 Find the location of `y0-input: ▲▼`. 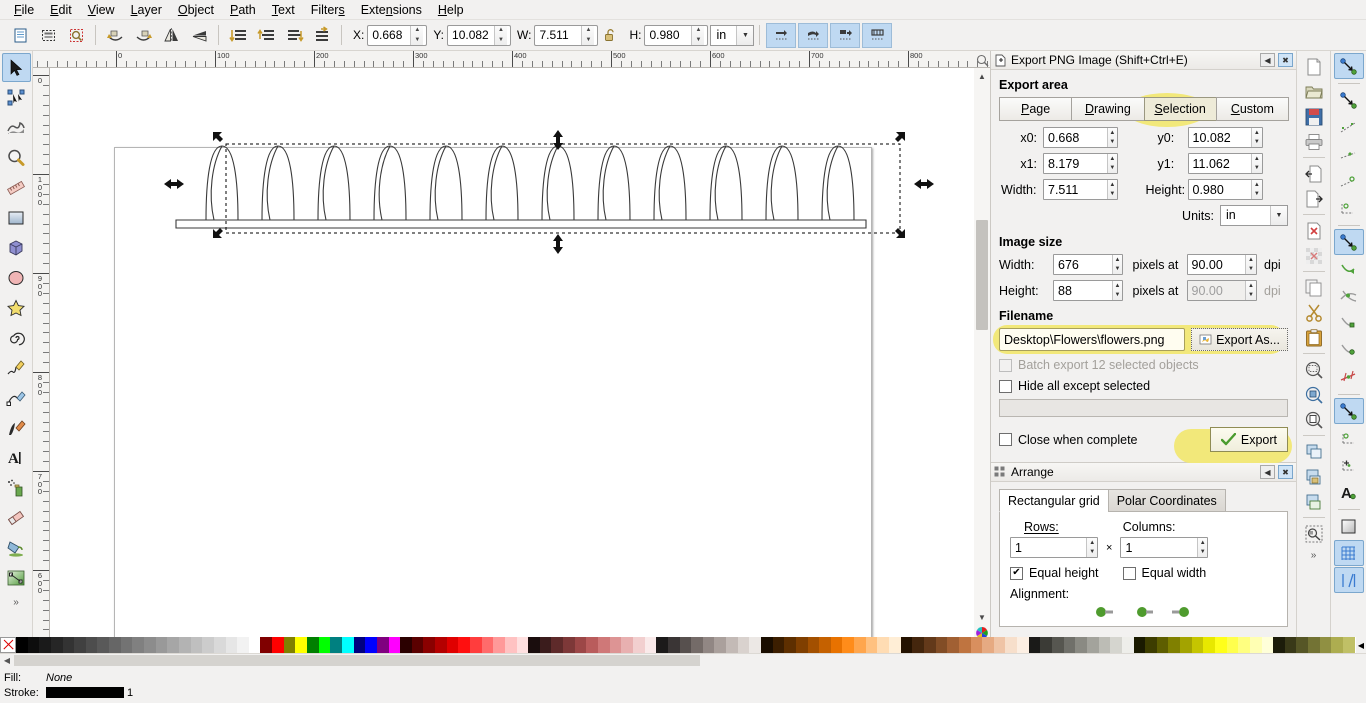

y0-input: ▲▼ is located at coordinates (1225, 137).